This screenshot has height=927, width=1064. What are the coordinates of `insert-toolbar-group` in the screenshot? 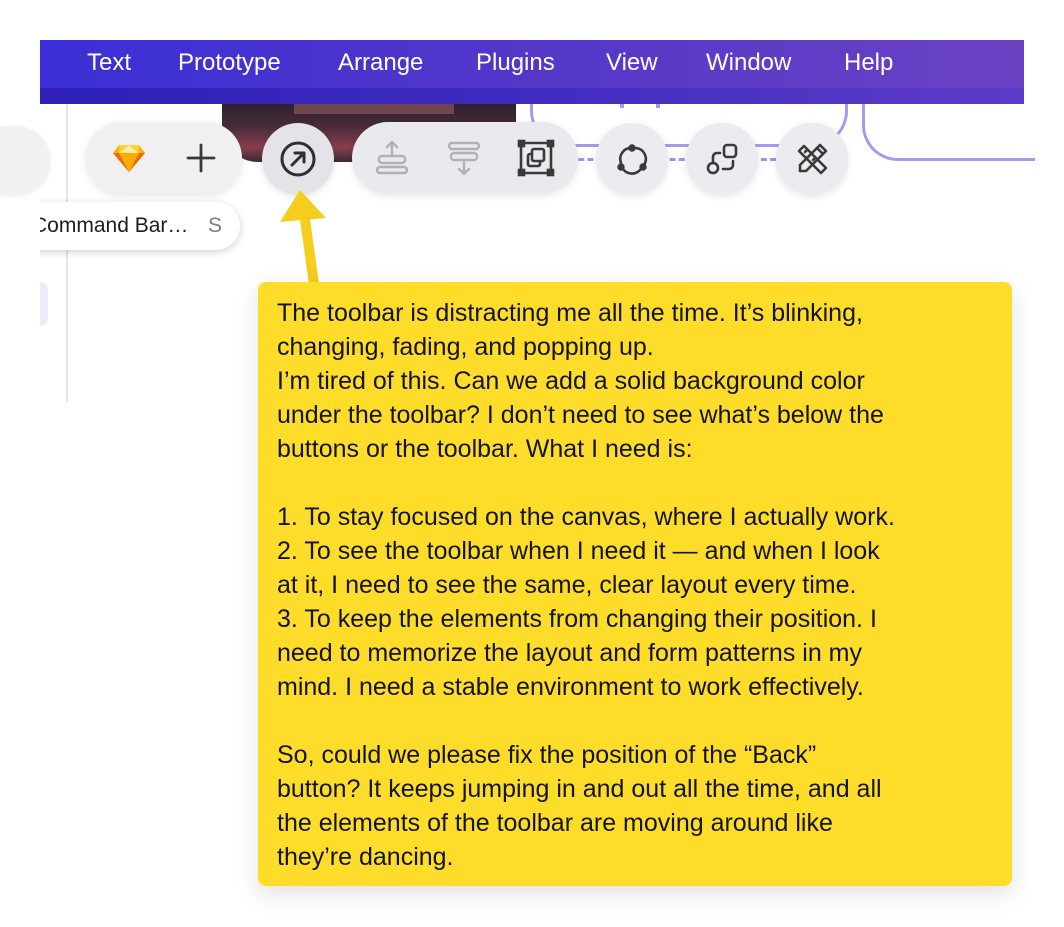 It's located at (164, 158).